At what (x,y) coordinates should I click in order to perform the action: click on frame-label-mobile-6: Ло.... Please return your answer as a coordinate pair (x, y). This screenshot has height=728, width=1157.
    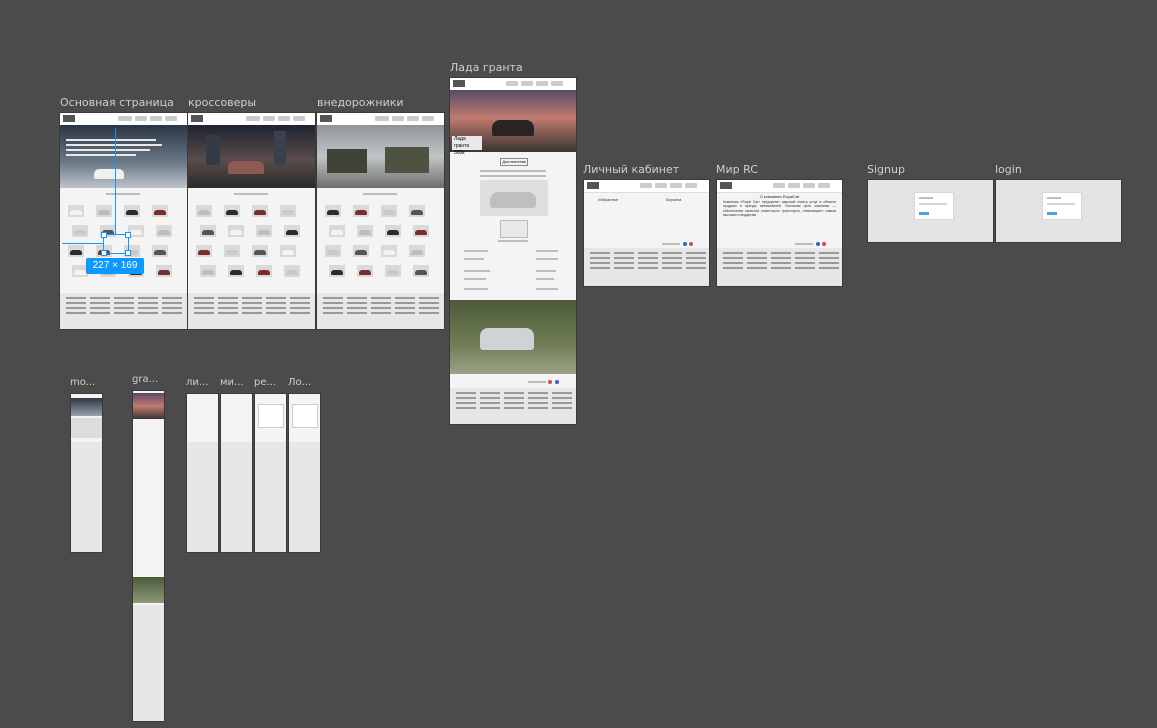
    Looking at the image, I should click on (299, 382).